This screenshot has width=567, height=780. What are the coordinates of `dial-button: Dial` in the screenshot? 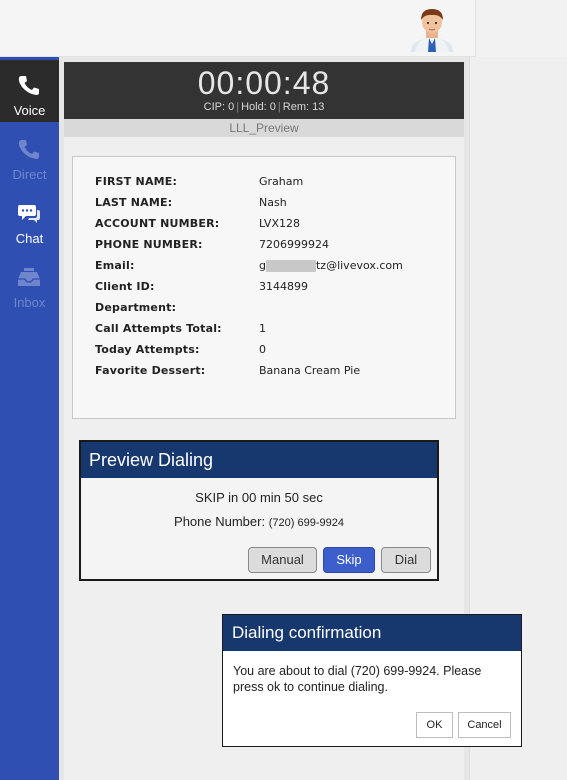 It's located at (406, 560).